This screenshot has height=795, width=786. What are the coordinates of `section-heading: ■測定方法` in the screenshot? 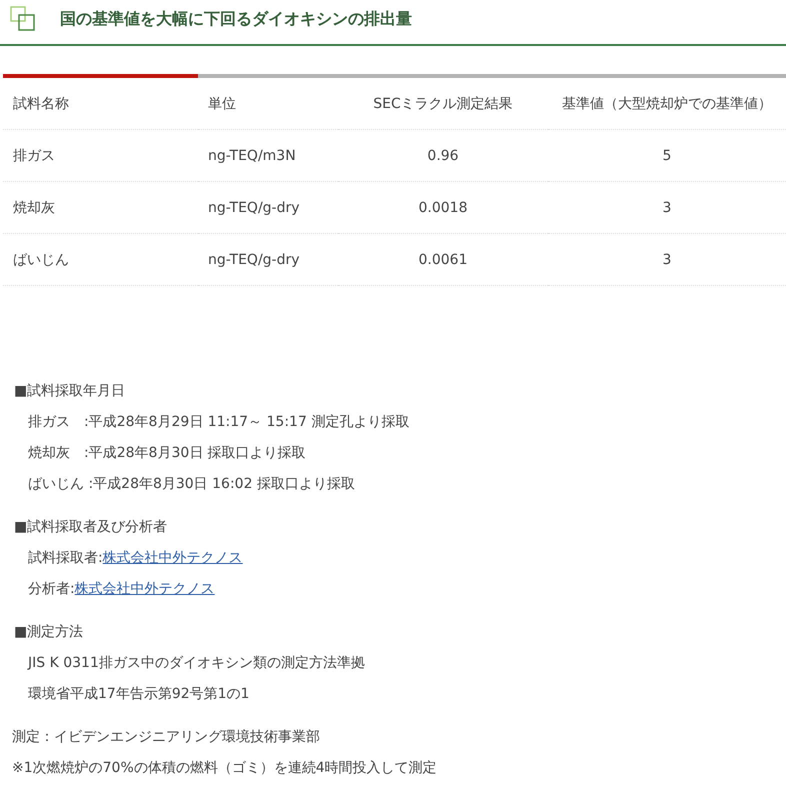 It's located at (49, 632).